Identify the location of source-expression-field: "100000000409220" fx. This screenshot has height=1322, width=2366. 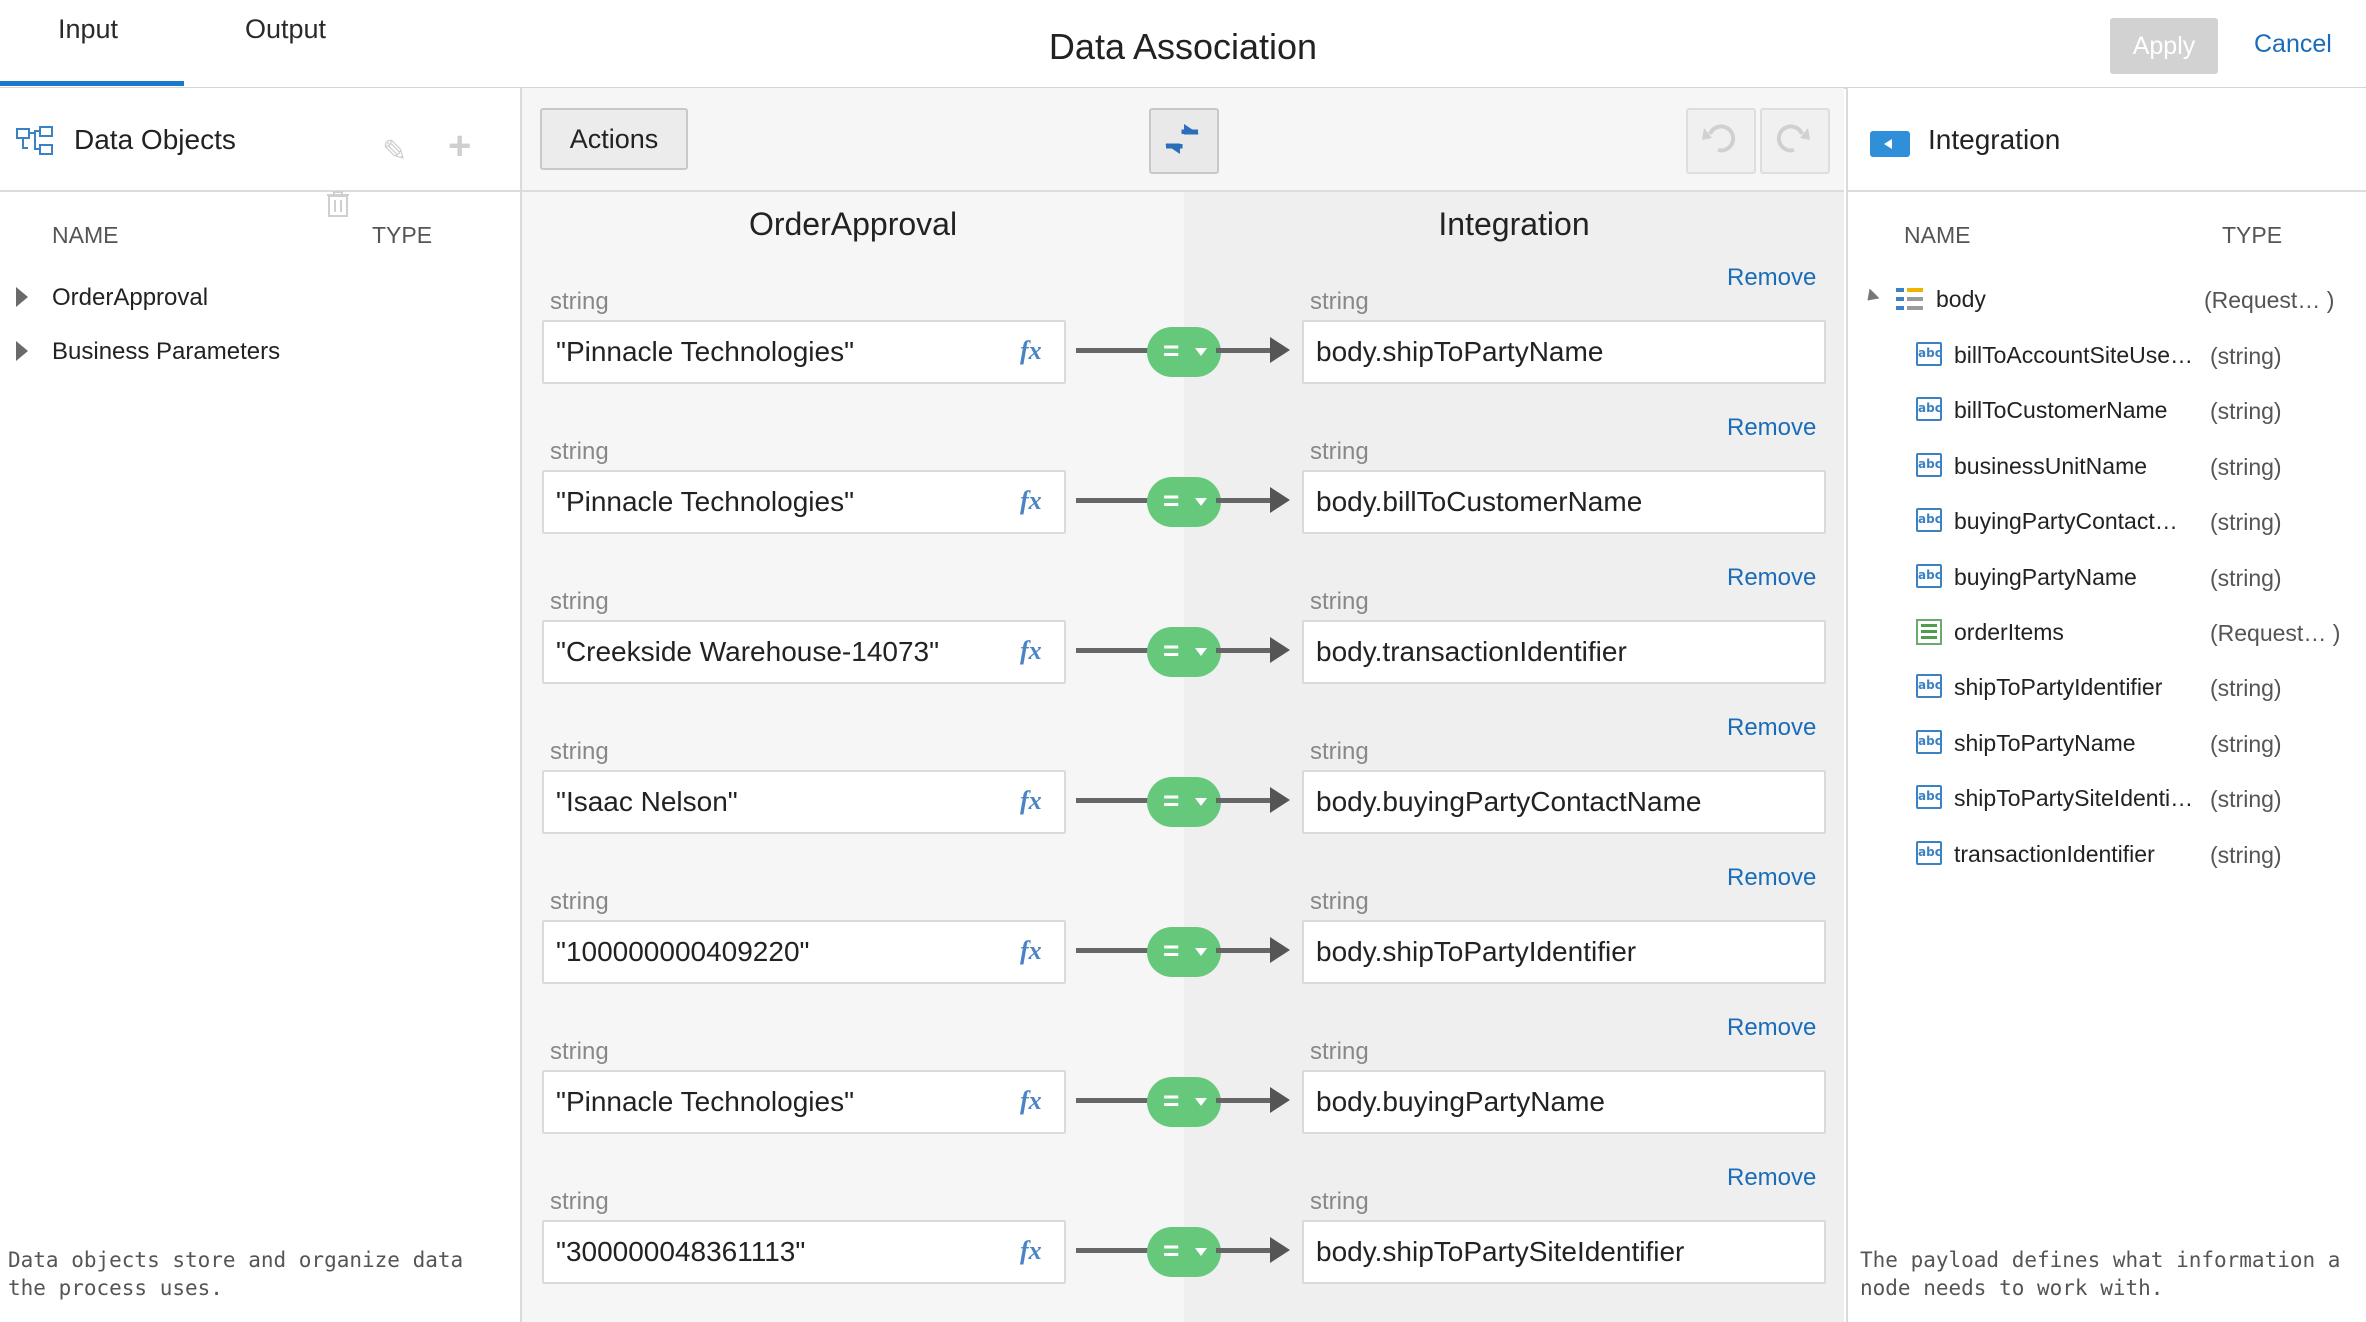
(804, 952).